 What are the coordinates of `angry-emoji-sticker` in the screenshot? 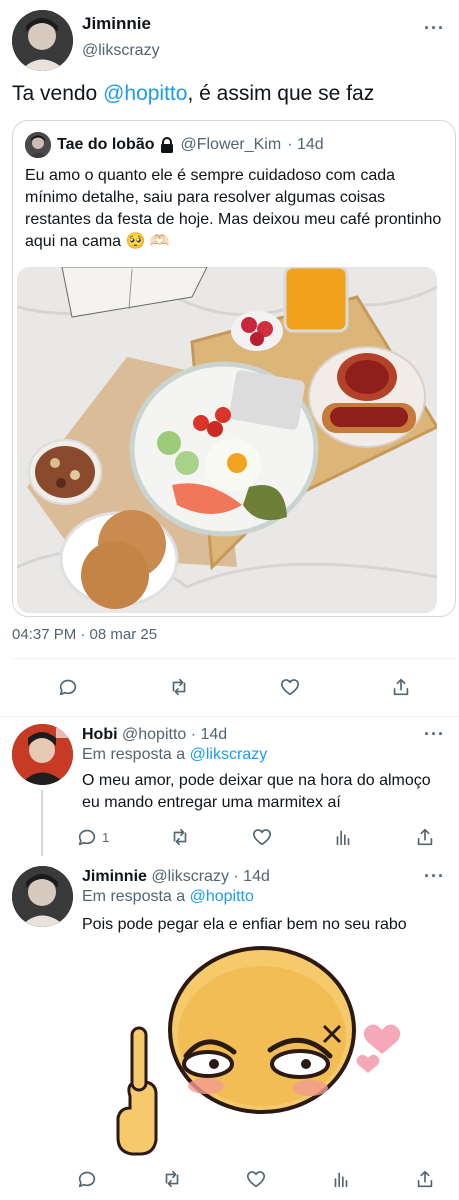 It's located at (260, 1051).